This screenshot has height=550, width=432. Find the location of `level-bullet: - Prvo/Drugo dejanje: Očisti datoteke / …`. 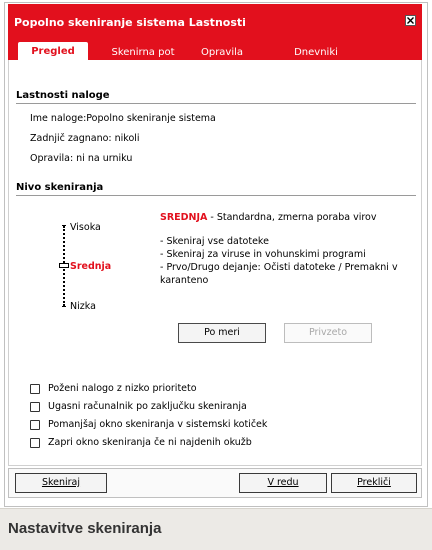

level-bullet: - Prvo/Drugo dejanje: Očisti datoteke / … is located at coordinates (279, 267).